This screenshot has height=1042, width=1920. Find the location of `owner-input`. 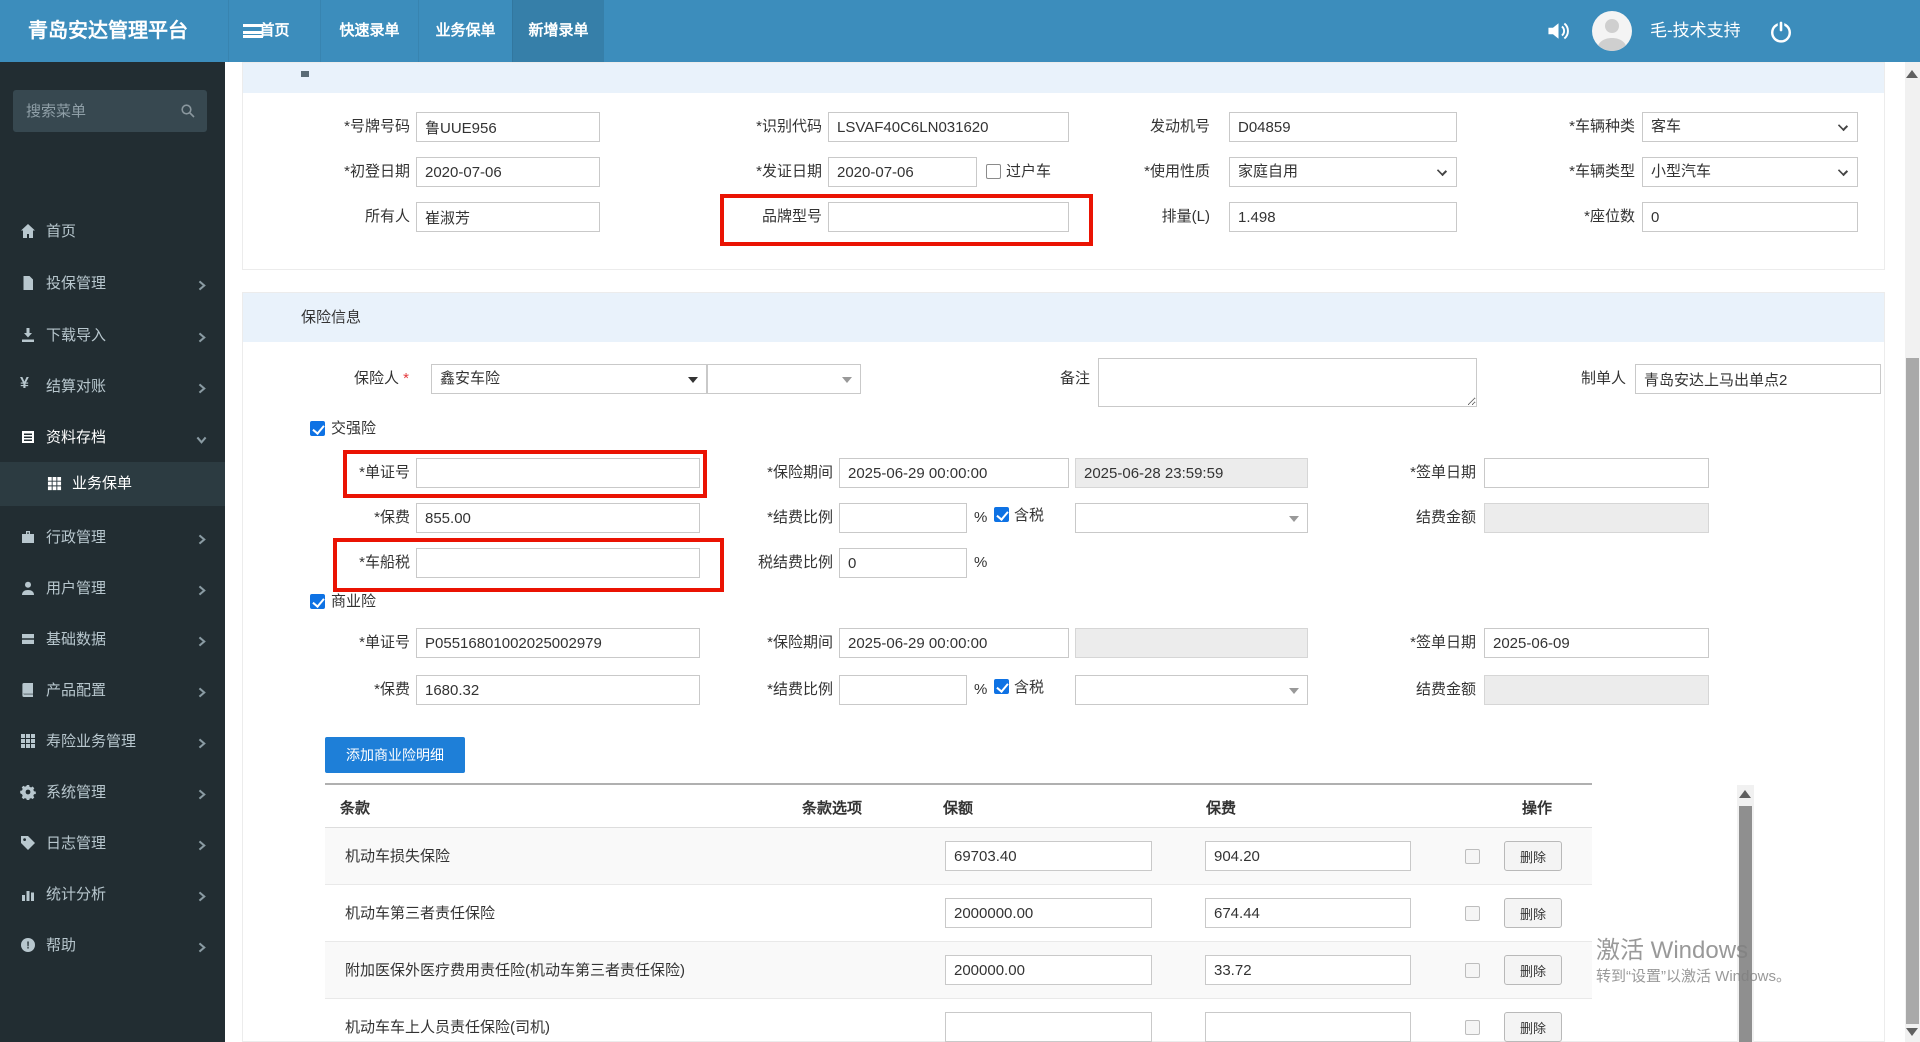

owner-input is located at coordinates (508, 217).